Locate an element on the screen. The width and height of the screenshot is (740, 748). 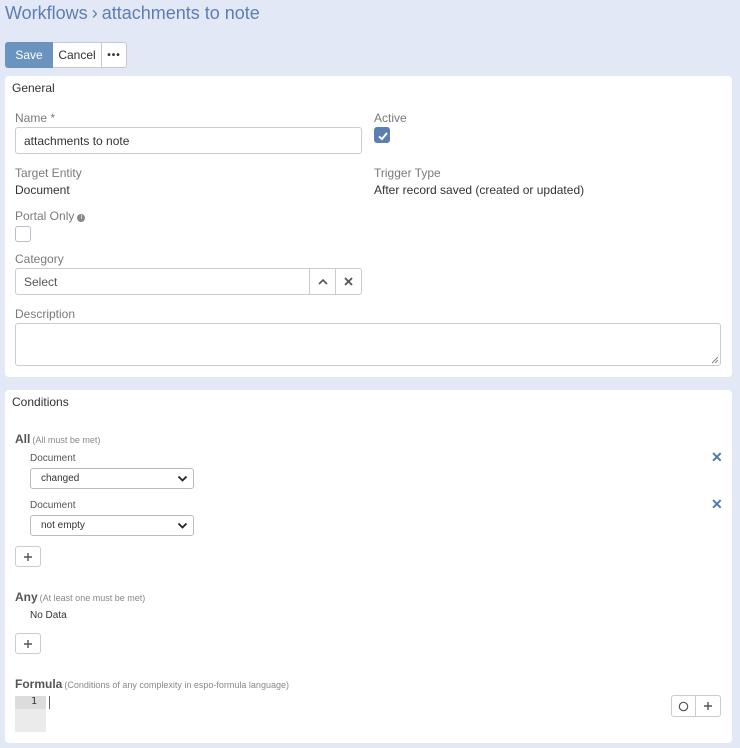
breadcrumb-current: attachments to note is located at coordinates (180, 13).